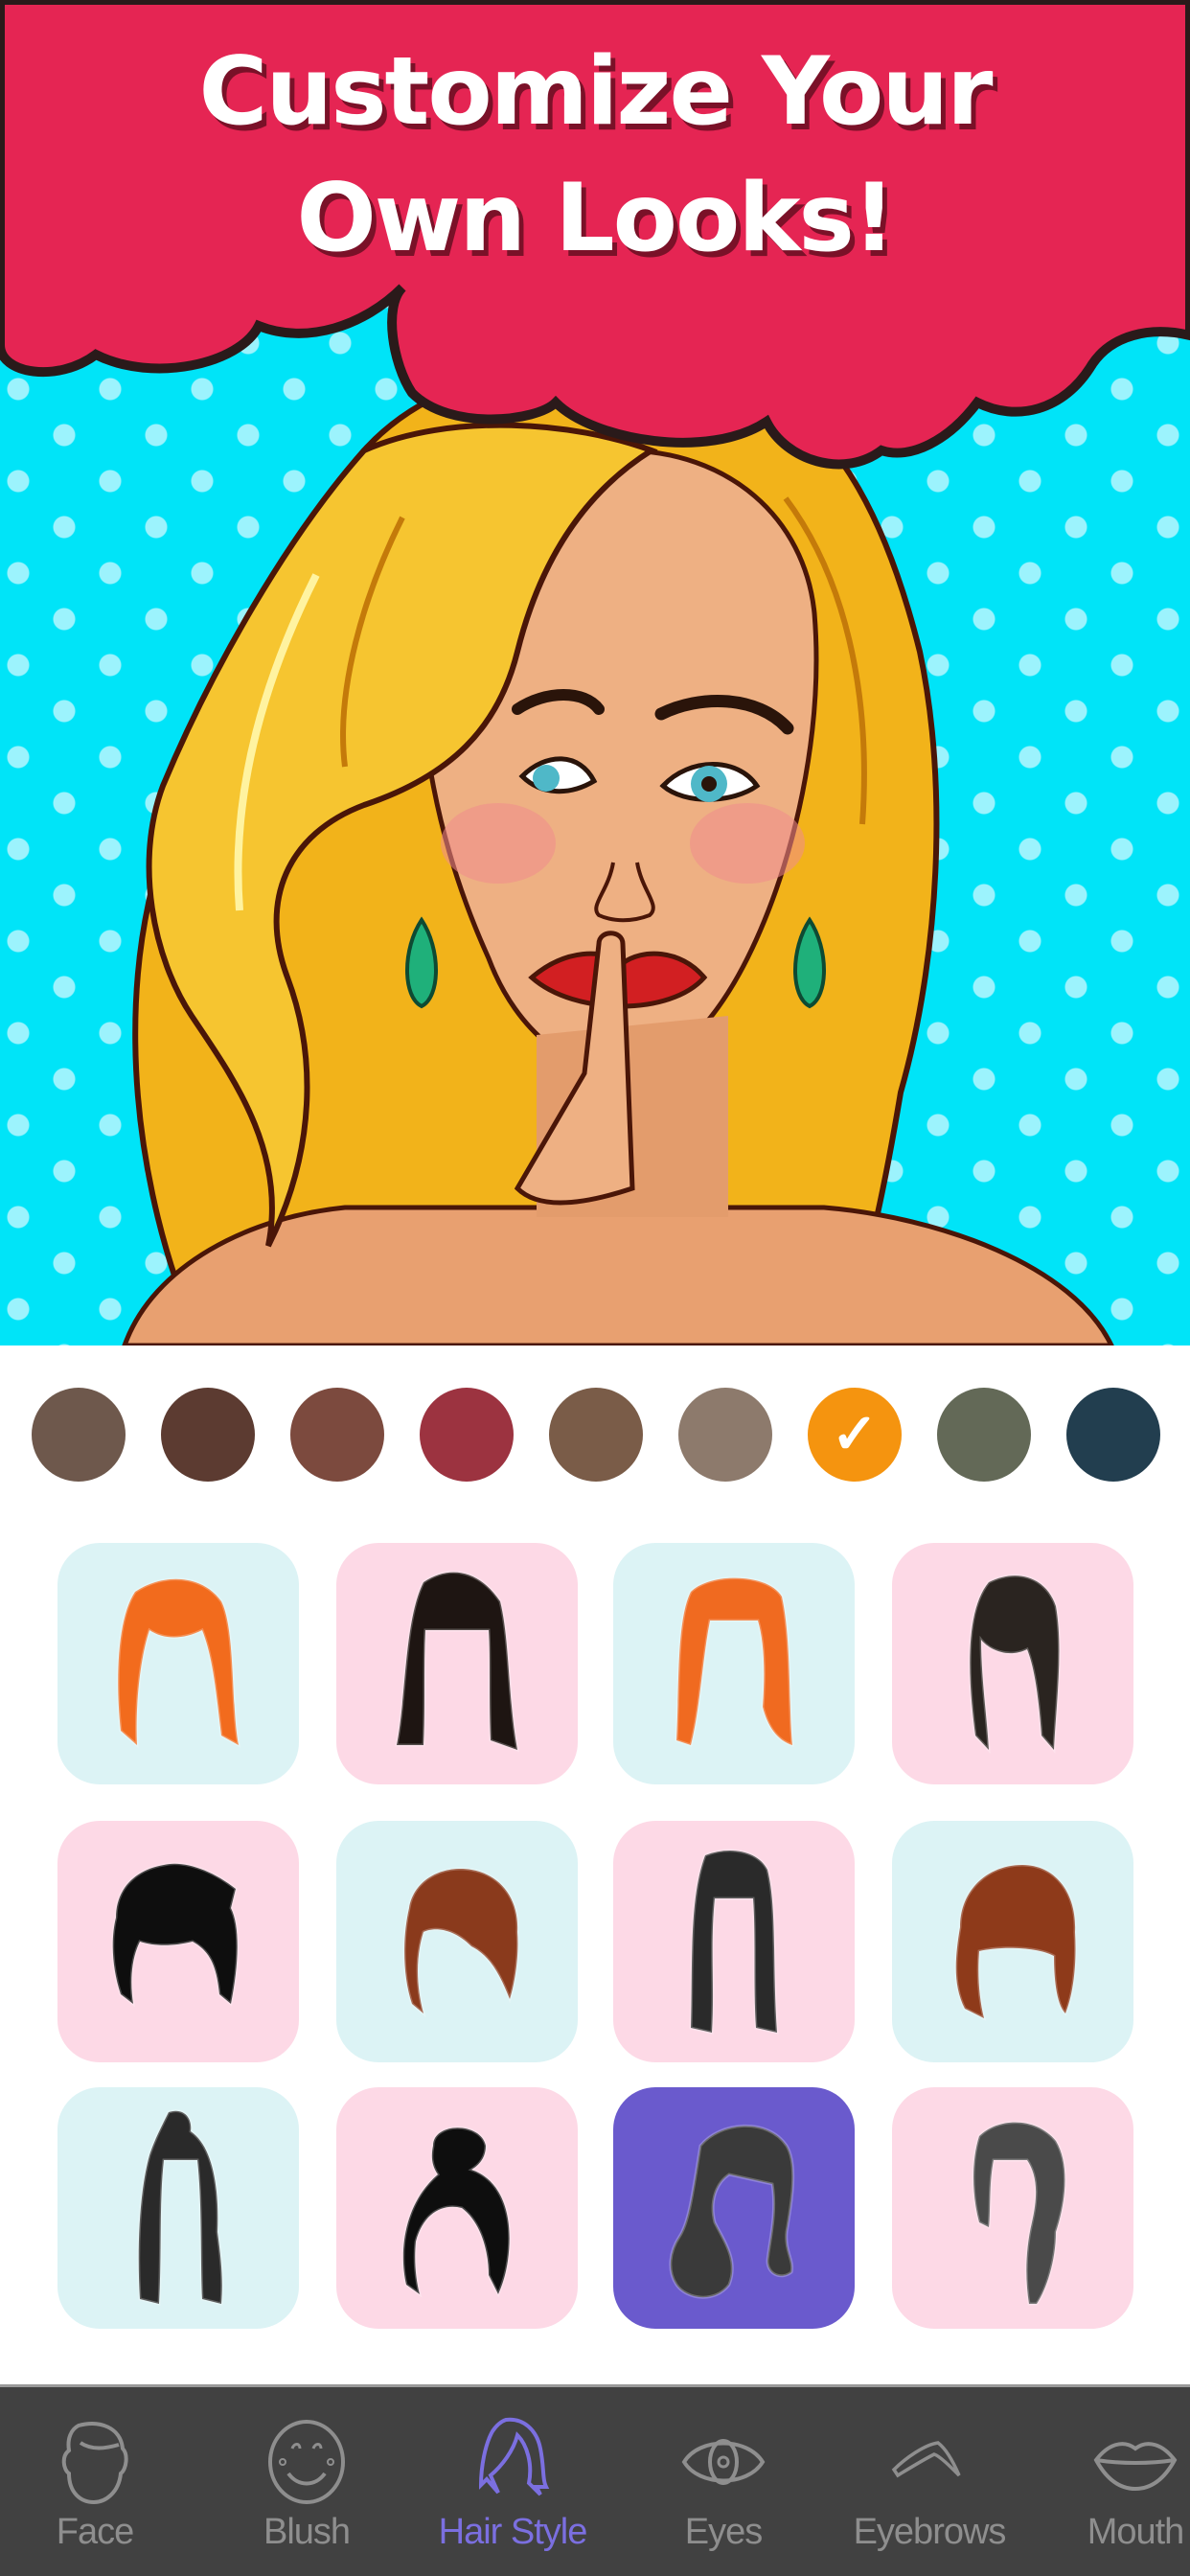 Image resolution: width=1190 pixels, height=2576 pixels. I want to click on tab-face: Face, so click(95, 2481).